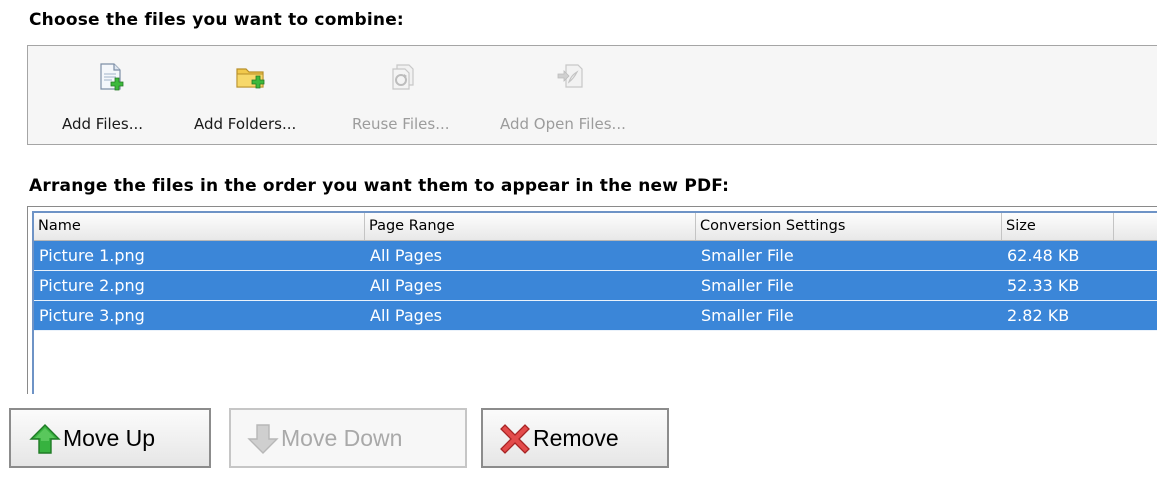 Image resolution: width=1157 pixels, height=485 pixels. Describe the element at coordinates (571, 77) in the screenshot. I see `add-open-files-icon` at that location.